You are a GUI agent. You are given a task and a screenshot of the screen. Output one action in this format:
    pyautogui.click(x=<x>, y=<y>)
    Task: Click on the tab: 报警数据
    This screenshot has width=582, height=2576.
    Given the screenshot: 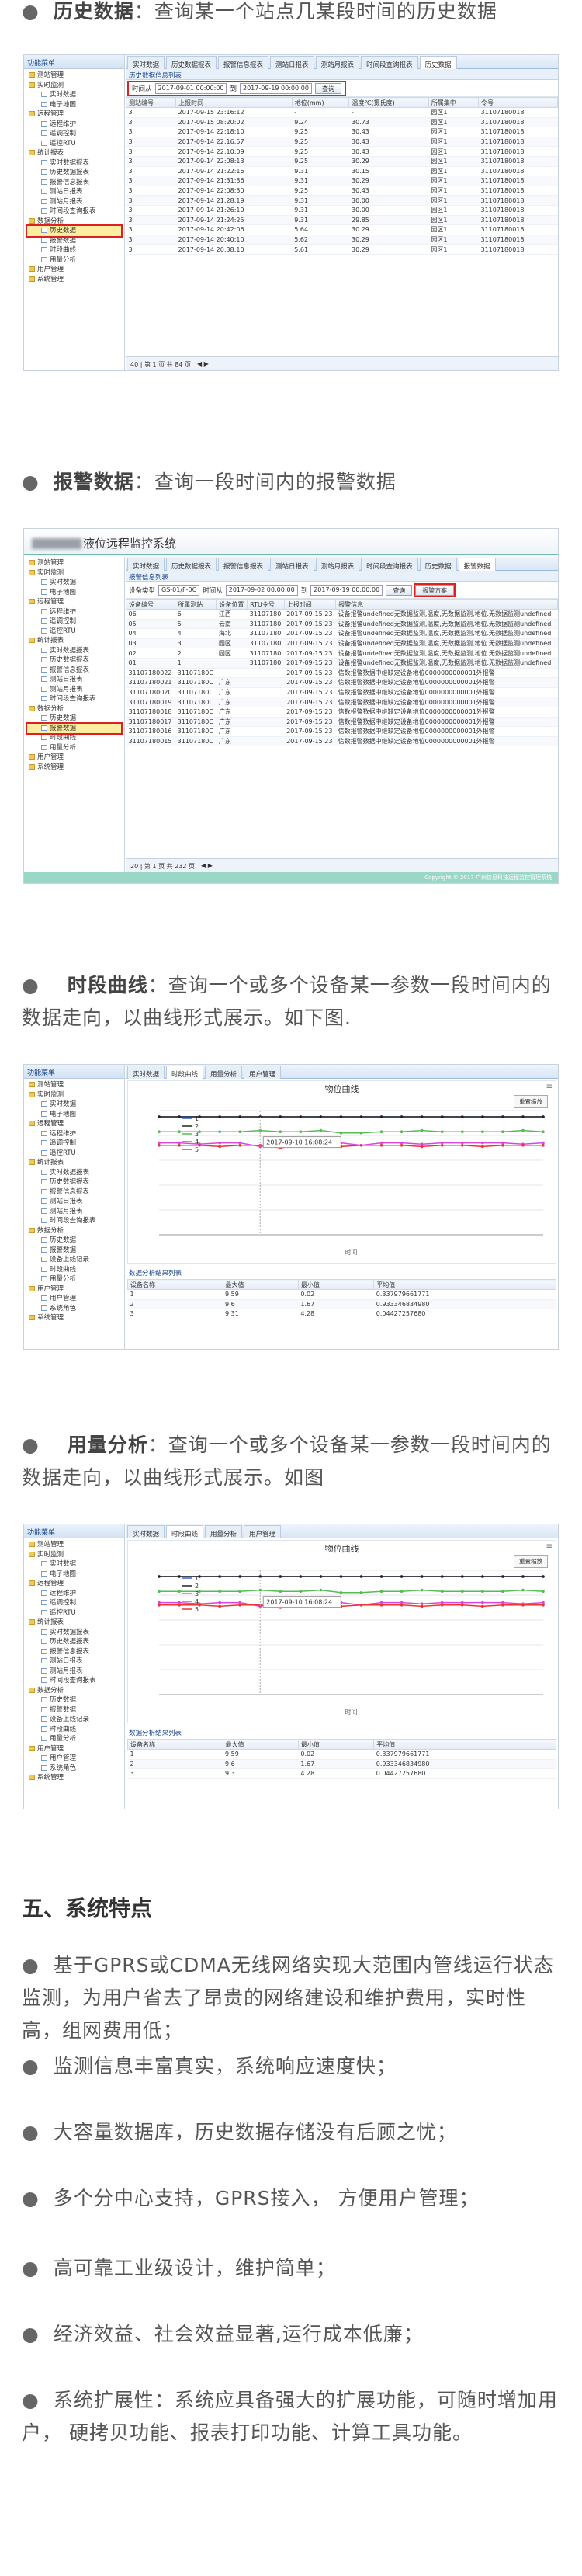 What is the action you would take?
    pyautogui.click(x=477, y=564)
    